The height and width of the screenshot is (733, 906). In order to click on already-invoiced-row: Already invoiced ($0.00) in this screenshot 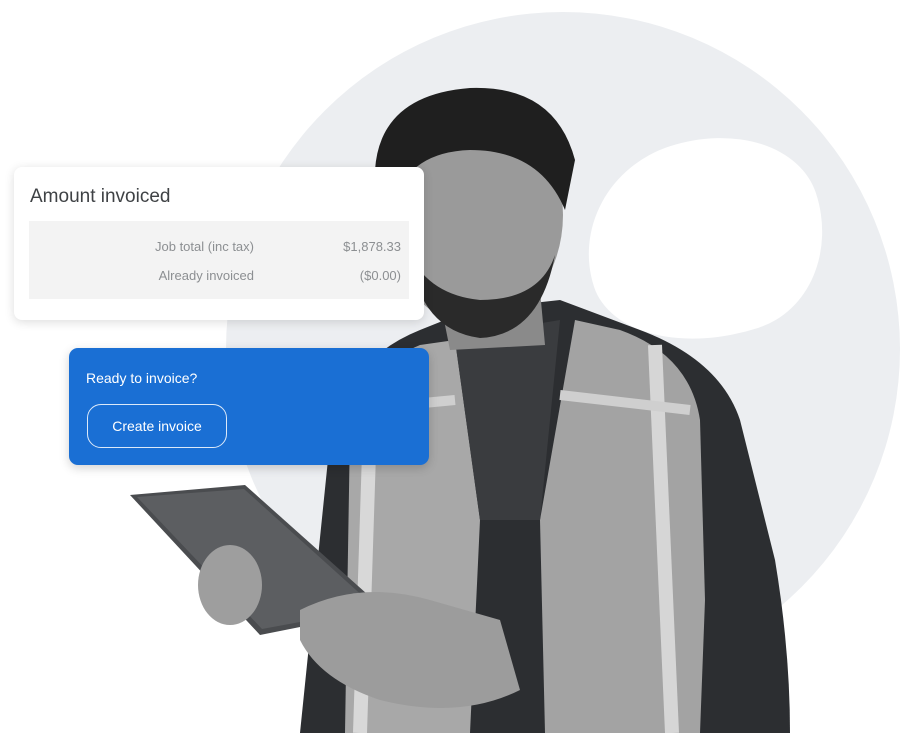, I will do `click(219, 278)`.